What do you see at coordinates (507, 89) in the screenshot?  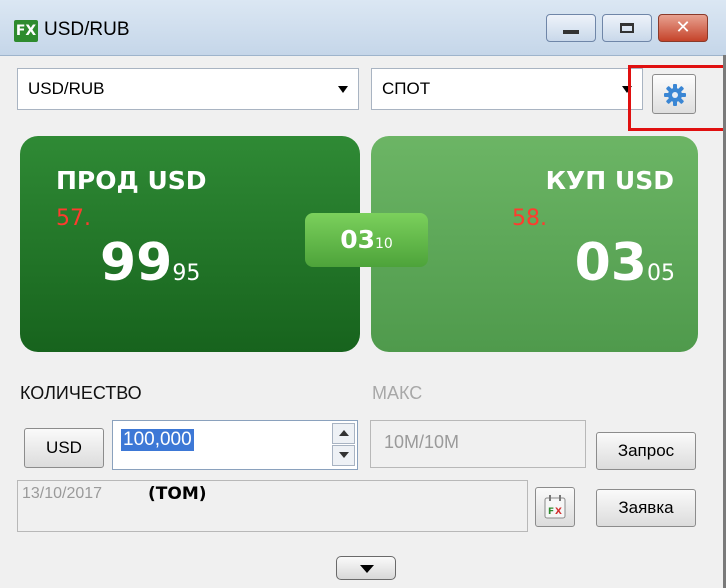 I see `deal-type-select: СПОТ` at bounding box center [507, 89].